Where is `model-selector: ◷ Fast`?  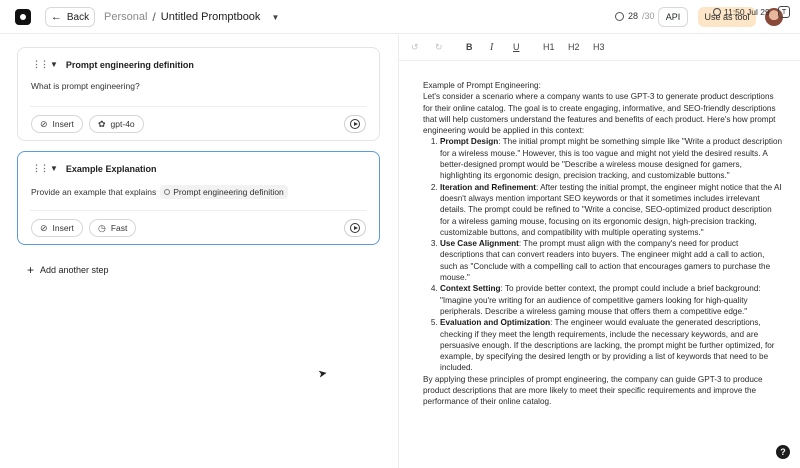 model-selector: ◷ Fast is located at coordinates (113, 228).